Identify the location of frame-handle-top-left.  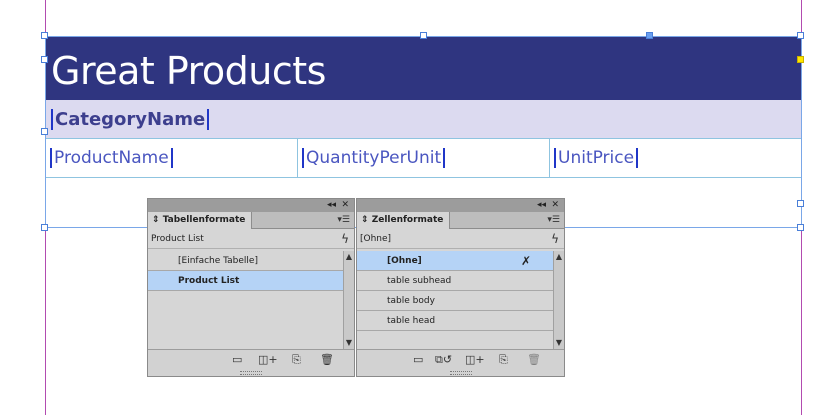
(44, 35).